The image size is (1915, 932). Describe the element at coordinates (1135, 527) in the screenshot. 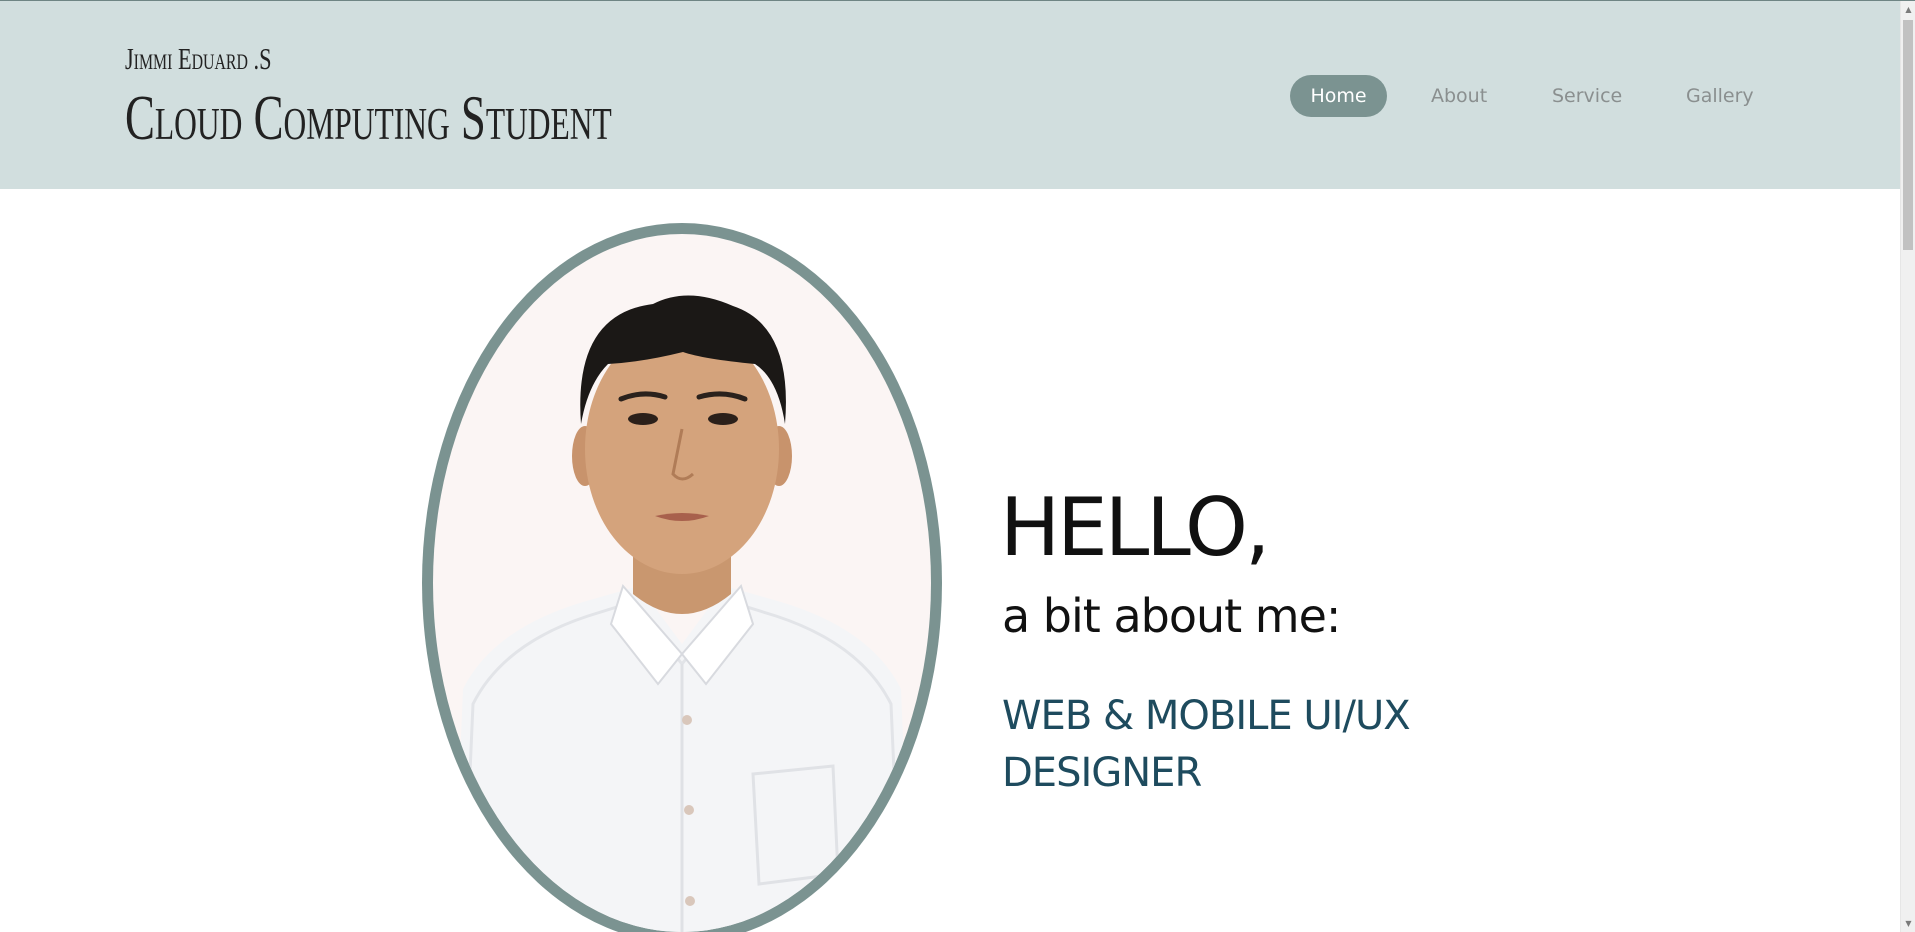

I see `hero-greeting: HELLO,` at that location.